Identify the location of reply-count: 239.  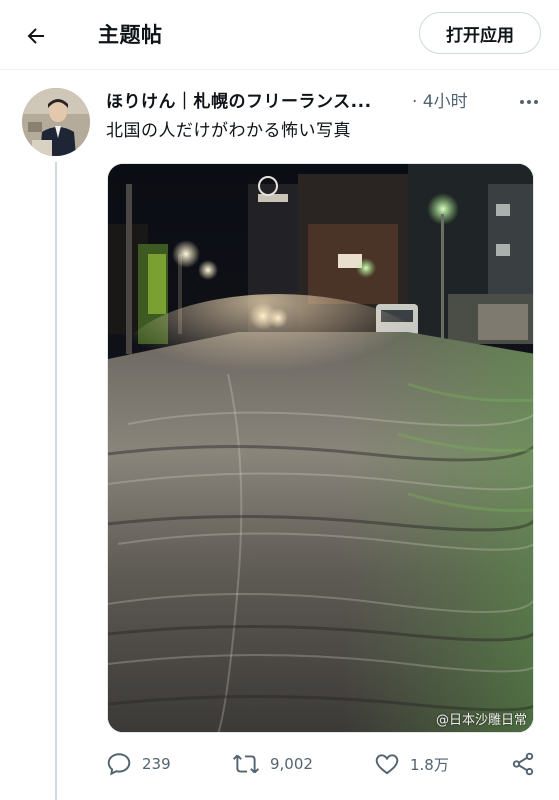
(156, 764).